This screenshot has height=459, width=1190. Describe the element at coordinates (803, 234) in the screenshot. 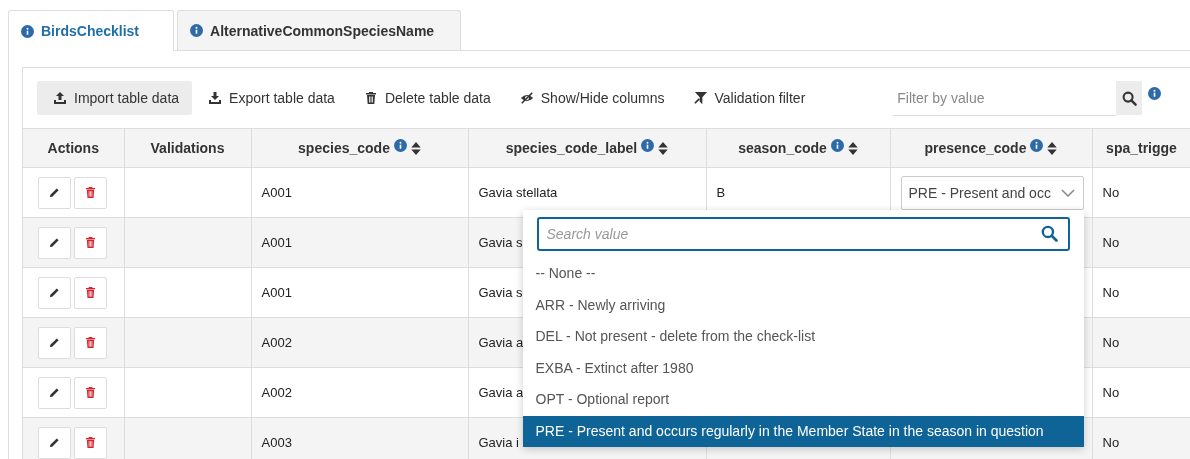

I see `search-field: Search value` at that location.